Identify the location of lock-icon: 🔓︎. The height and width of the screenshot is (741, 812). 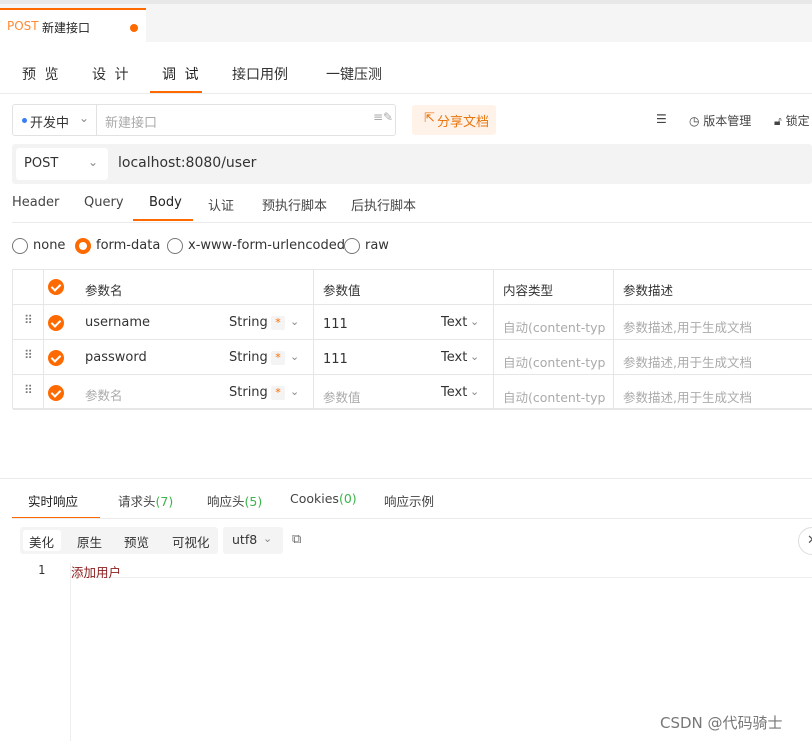
(780, 121).